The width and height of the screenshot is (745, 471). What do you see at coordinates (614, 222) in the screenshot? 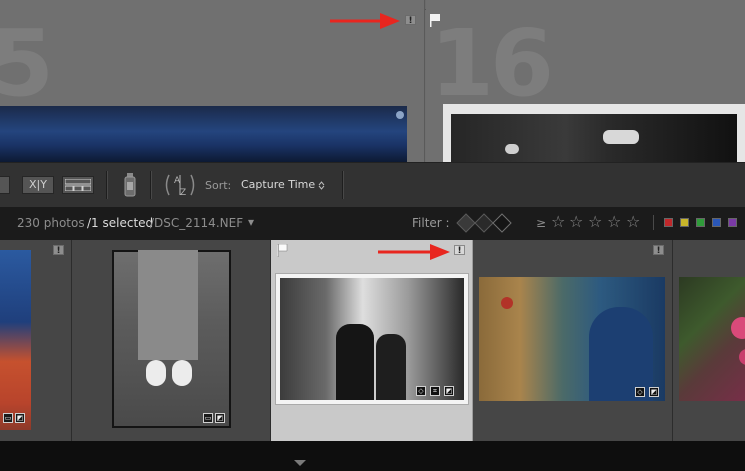
I see `star-filter-4: ☆` at bounding box center [614, 222].